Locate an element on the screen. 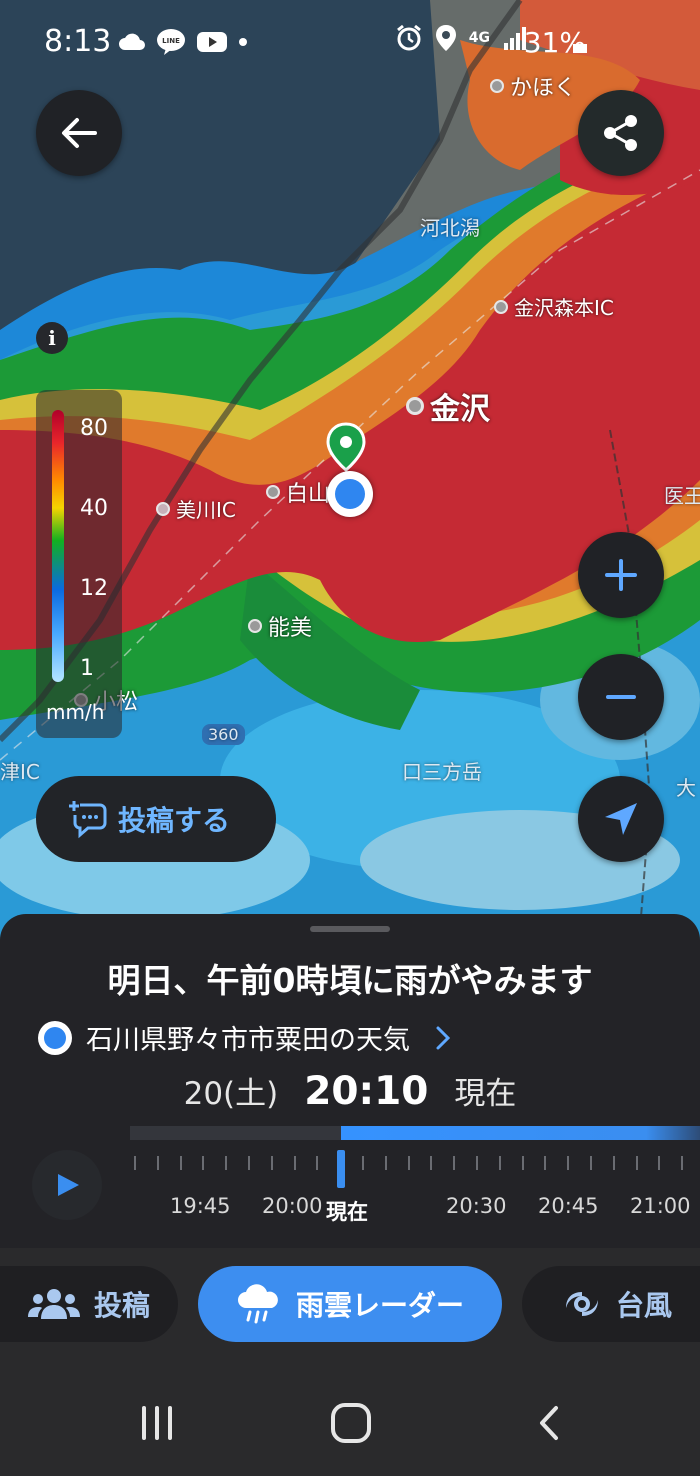 This screenshot has width=700, height=1476. forecast-headline: 明日、午前0時頃に雨がやみます is located at coordinates (350, 980).